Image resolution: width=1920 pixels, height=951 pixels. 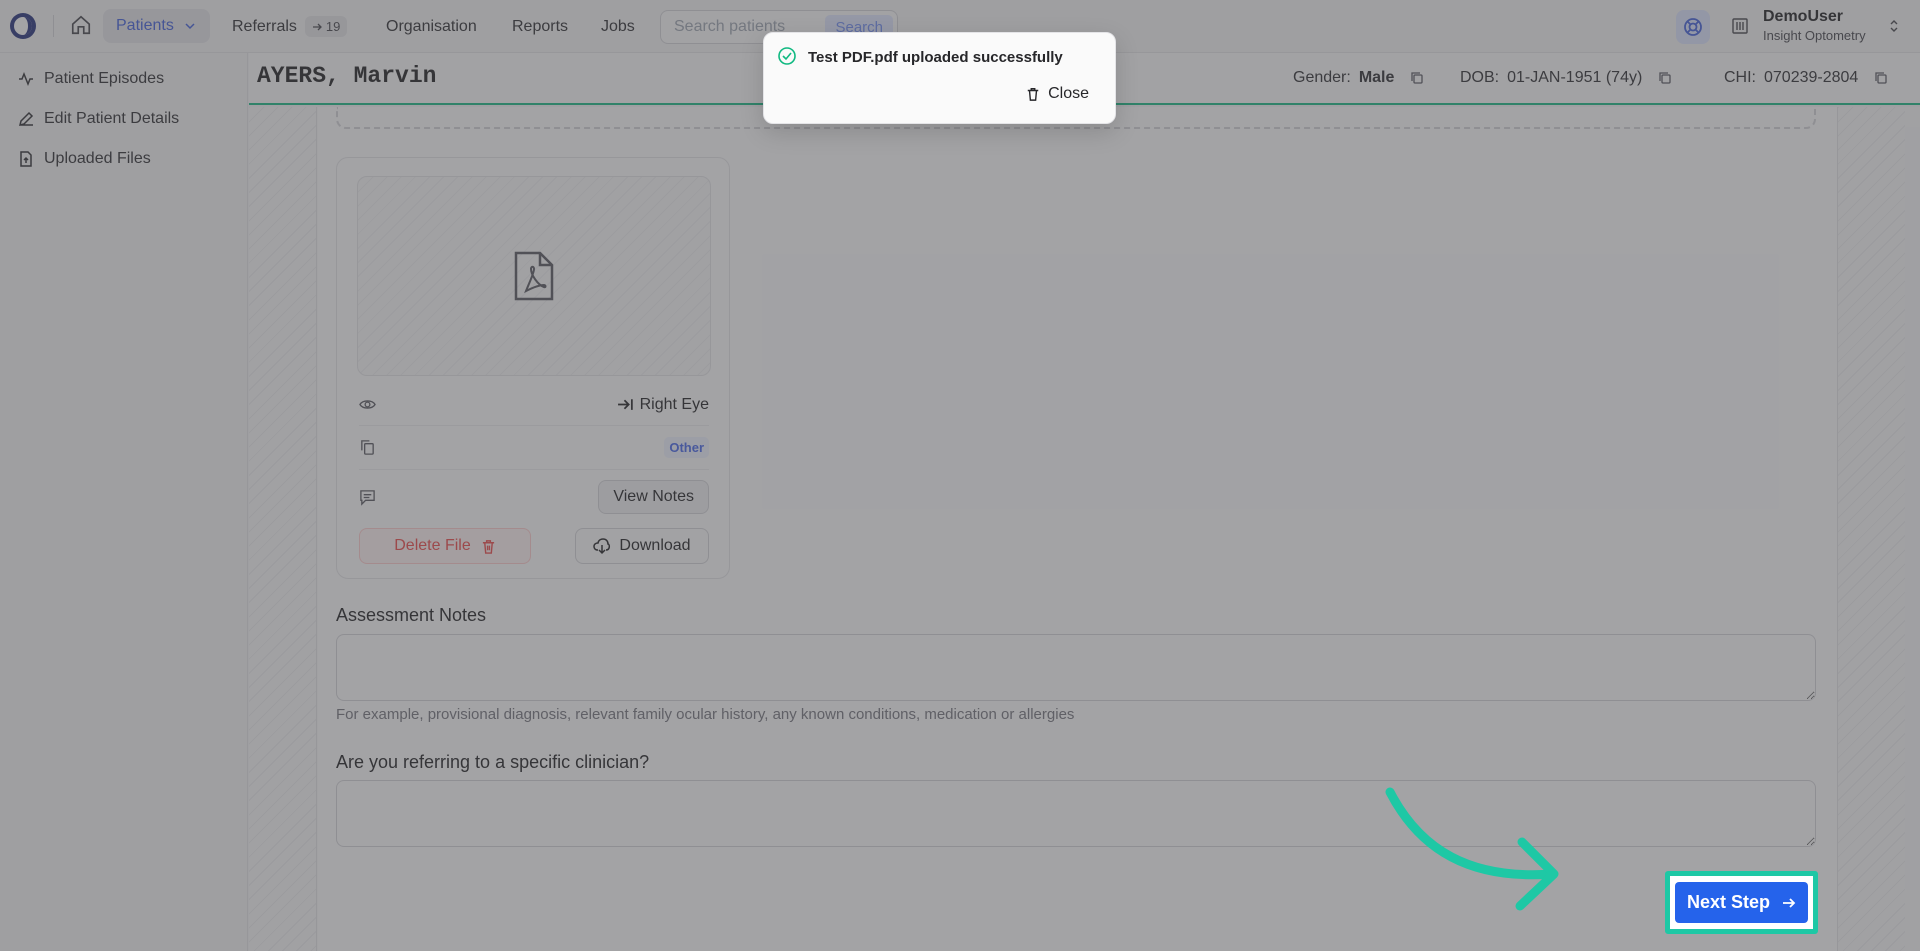 What do you see at coordinates (787, 56) in the screenshot?
I see `check-circle-icon` at bounding box center [787, 56].